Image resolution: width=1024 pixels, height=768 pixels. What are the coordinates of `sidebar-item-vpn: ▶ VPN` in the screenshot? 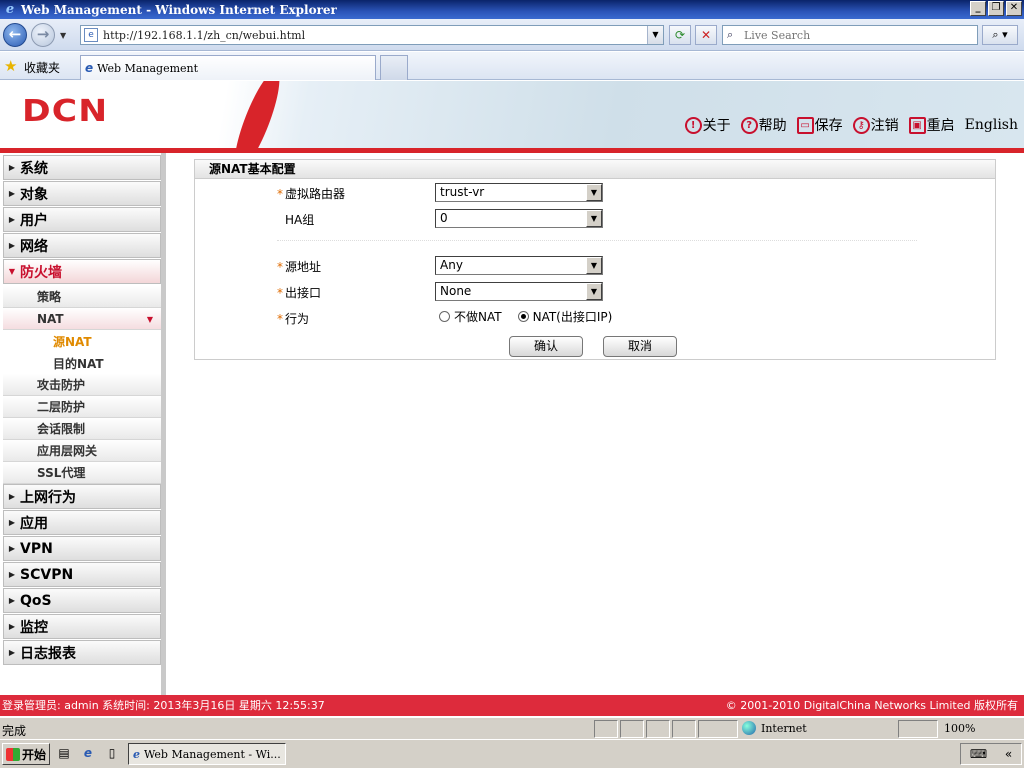 It's located at (82, 548).